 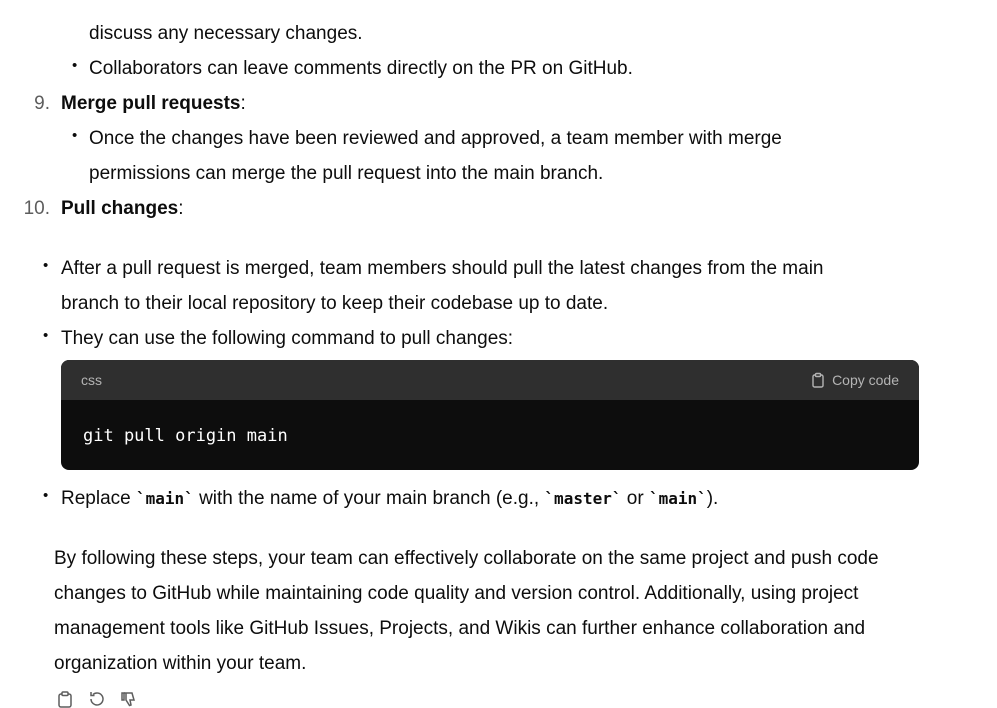 I want to click on list-heading: Merge pull requests:, so click(x=153, y=103).